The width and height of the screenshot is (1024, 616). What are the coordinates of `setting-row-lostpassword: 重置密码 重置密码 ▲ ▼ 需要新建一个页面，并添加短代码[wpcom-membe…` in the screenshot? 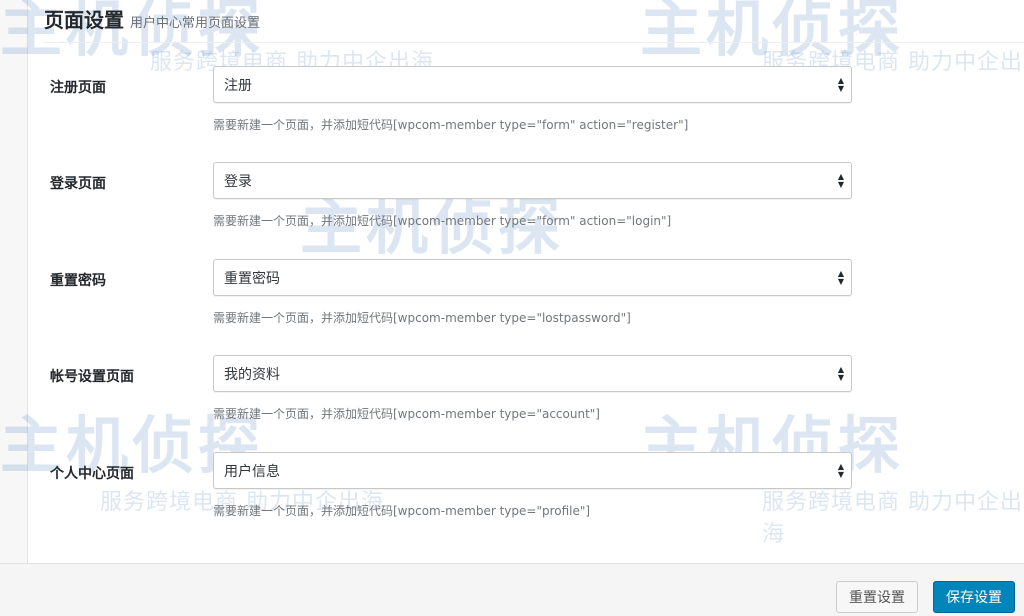 It's located at (512, 304).